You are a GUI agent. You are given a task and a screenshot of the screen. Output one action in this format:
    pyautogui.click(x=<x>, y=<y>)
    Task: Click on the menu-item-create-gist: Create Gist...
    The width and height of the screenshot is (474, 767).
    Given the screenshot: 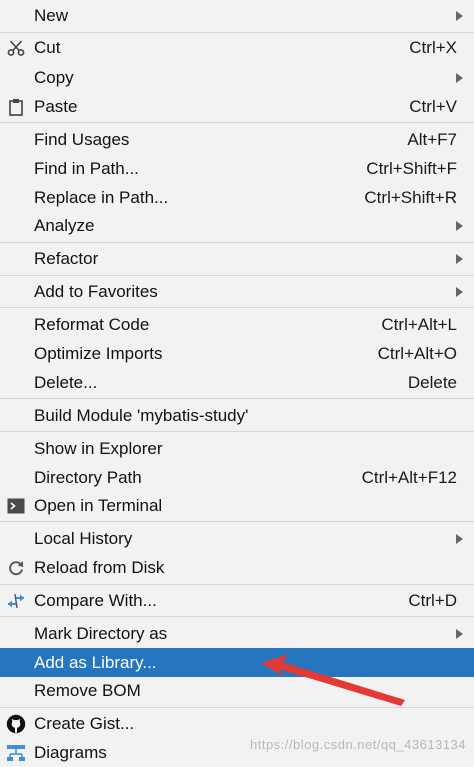 What is the action you would take?
    pyautogui.click(x=237, y=723)
    